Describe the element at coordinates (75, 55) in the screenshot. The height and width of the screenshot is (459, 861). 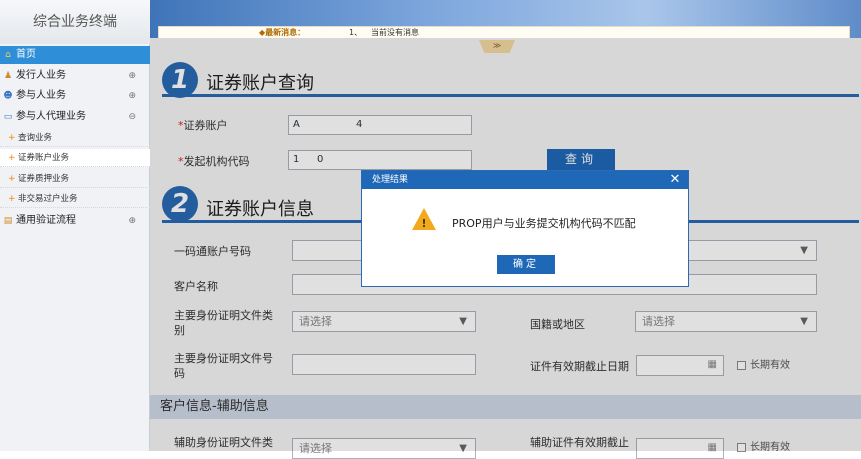
I see `sidebar-item-home: ⌂ 首页` at that location.